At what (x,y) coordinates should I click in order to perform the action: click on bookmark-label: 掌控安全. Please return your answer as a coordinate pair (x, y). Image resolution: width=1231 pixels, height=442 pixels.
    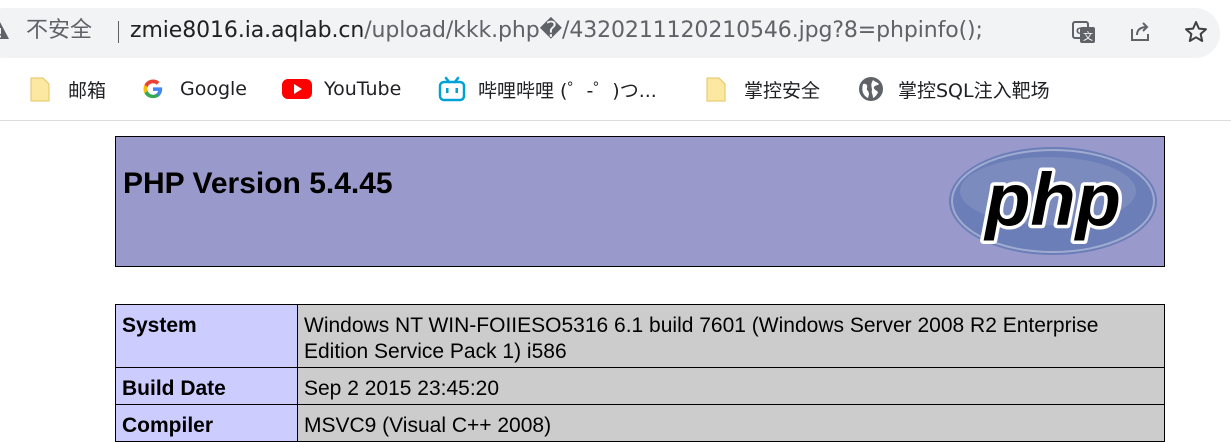
    Looking at the image, I should click on (782, 90).